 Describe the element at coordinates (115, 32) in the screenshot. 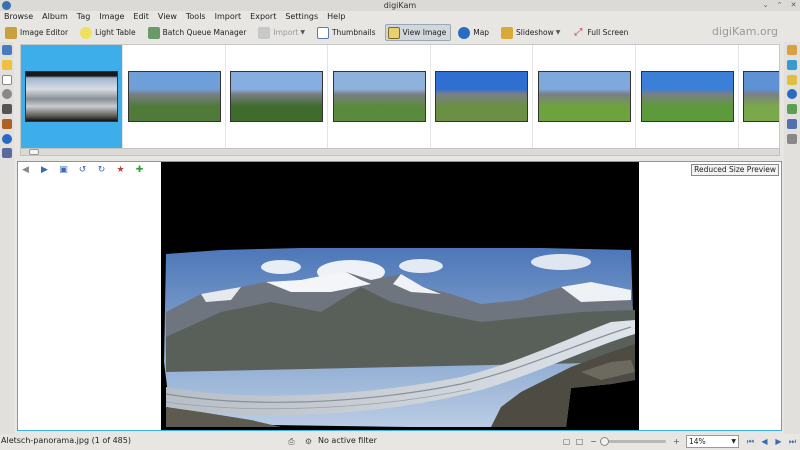

I see `light-table-label: Light Table` at that location.